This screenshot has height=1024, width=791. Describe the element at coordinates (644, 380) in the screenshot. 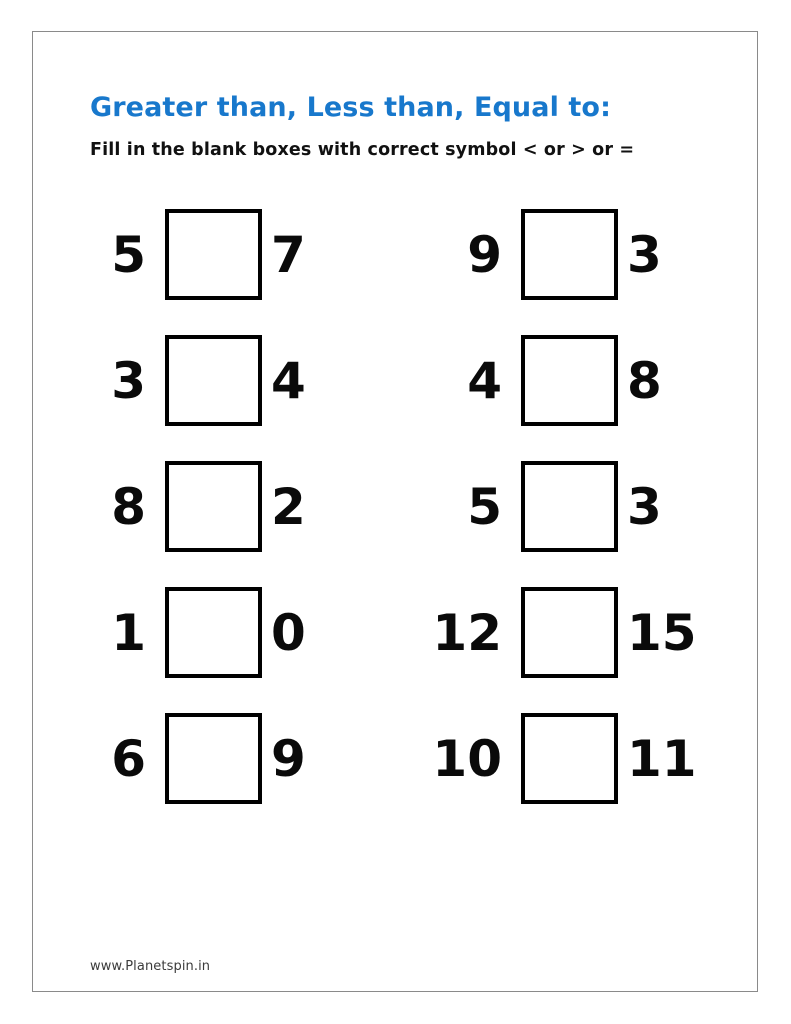

I see `right-operand: 8` at that location.